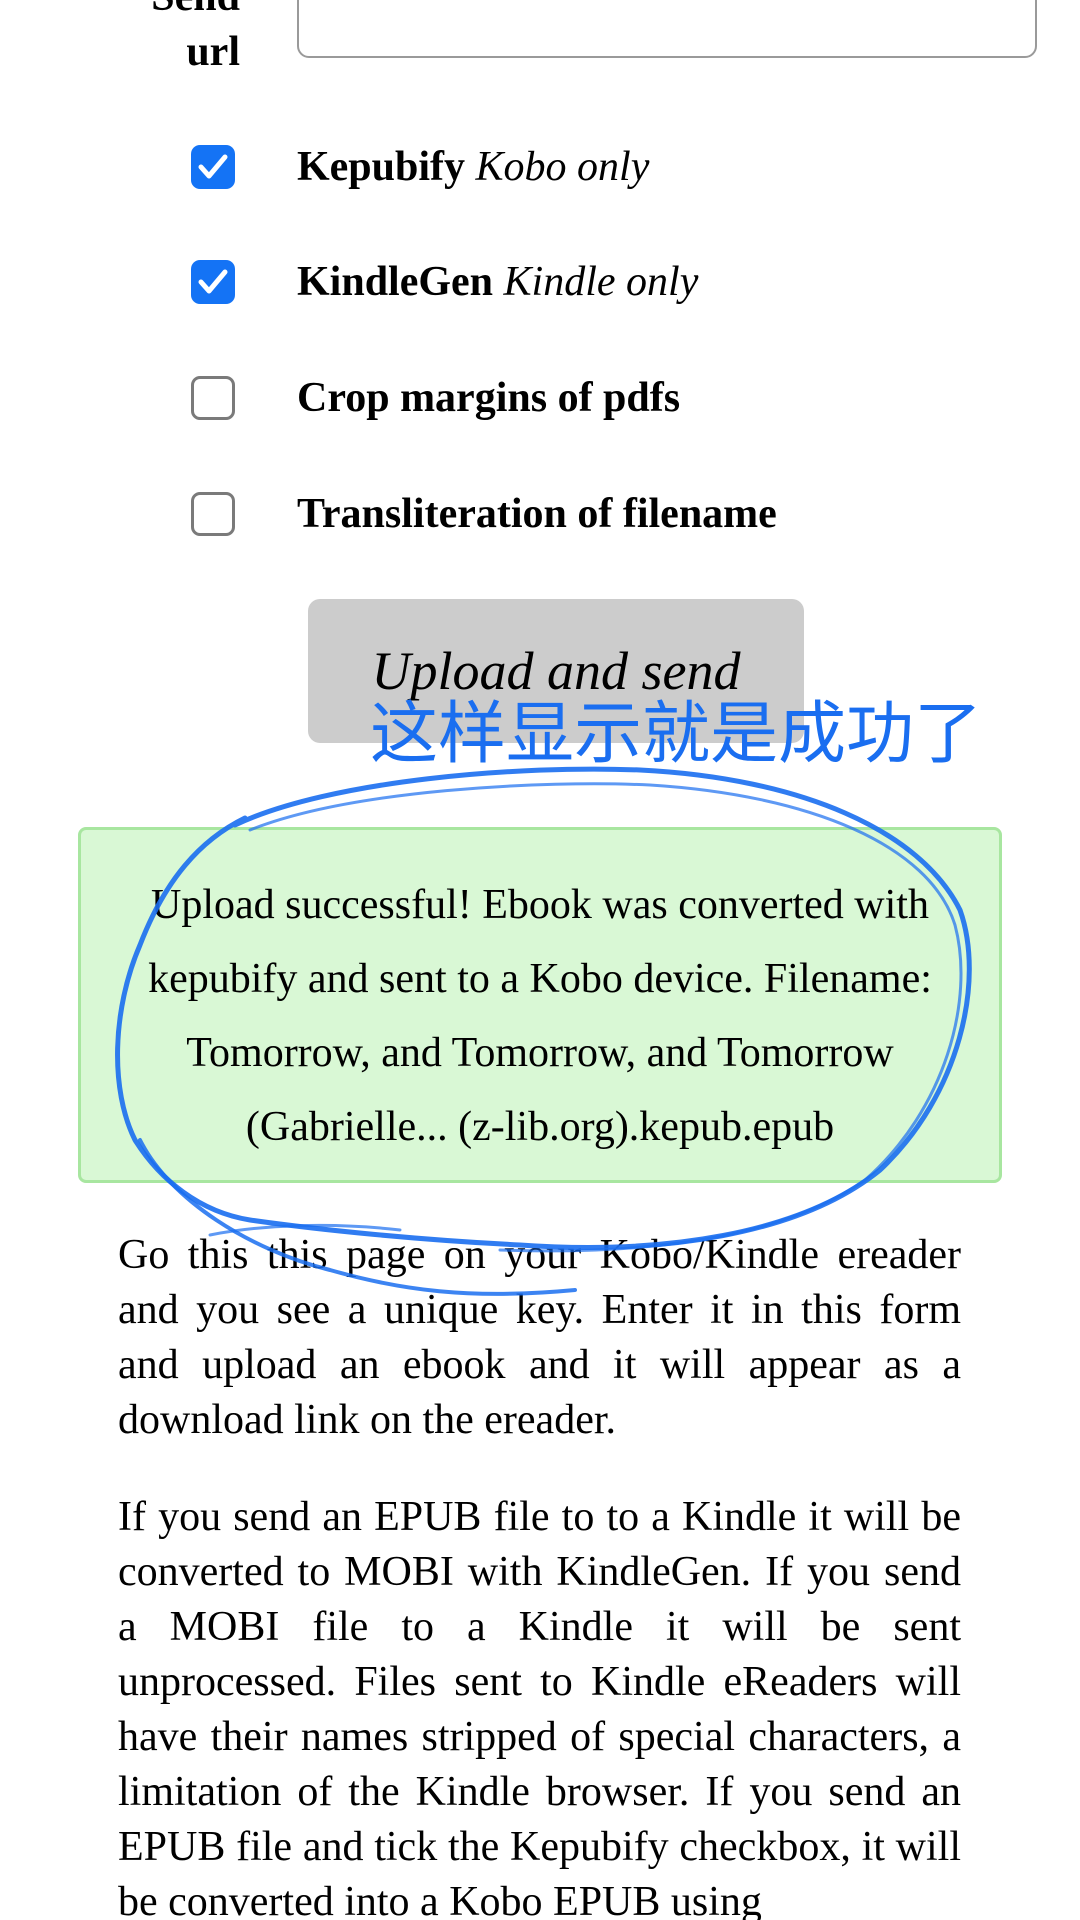  I want to click on send-url-label-line2: url, so click(213, 52).